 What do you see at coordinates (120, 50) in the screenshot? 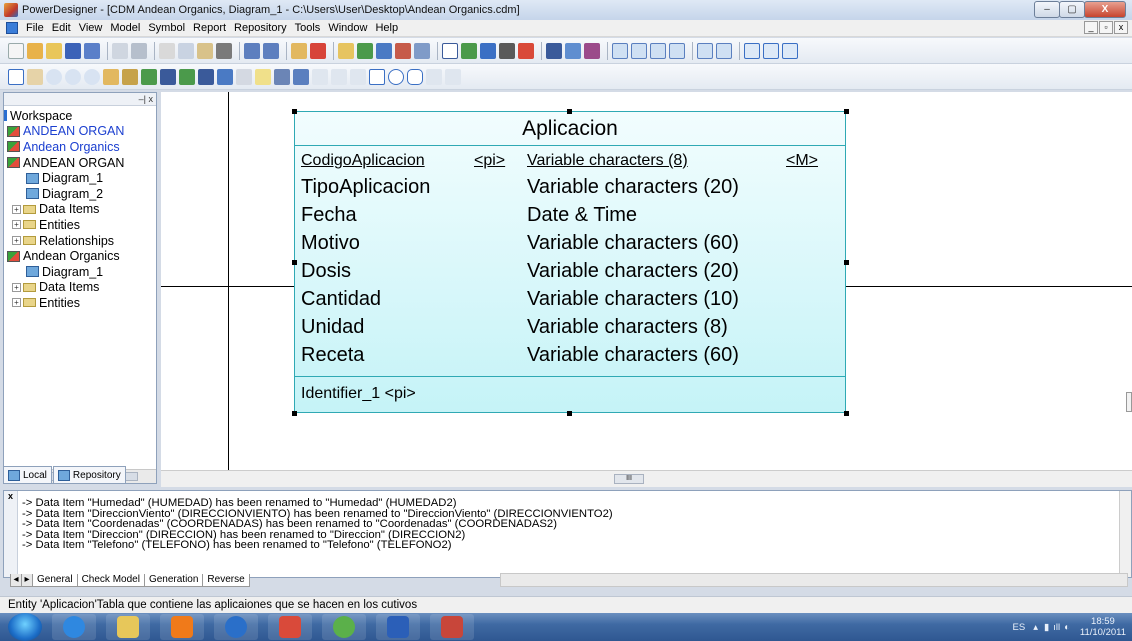
I see `print-preview-icon` at bounding box center [120, 50].